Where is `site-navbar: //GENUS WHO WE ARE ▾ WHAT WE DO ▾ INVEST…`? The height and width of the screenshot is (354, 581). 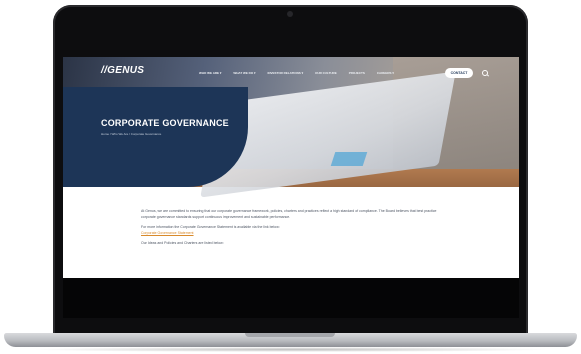 site-navbar: //GENUS WHO WE ARE ▾ WHAT WE DO ▾ INVEST… is located at coordinates (291, 68).